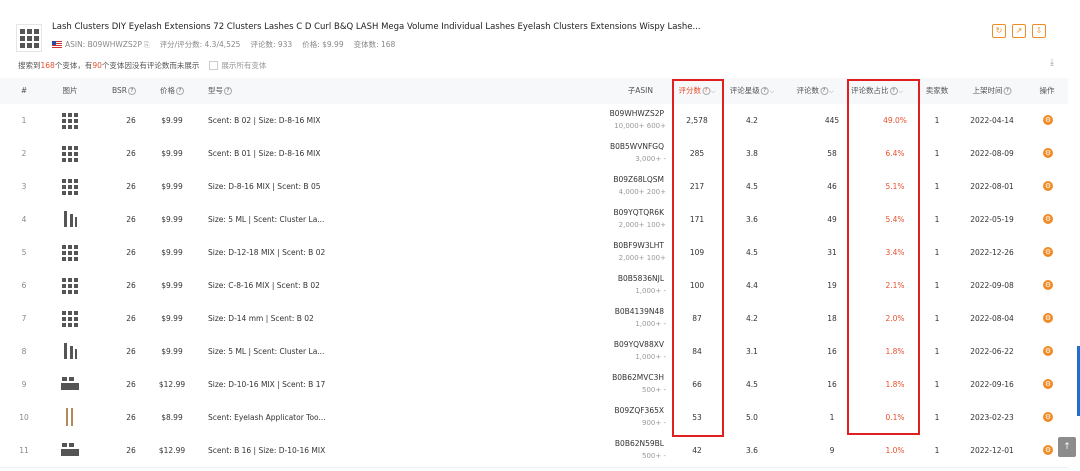 The image size is (1080, 471). What do you see at coordinates (124, 91) in the screenshot?
I see `col-bsr: BSR?` at bounding box center [124, 91].